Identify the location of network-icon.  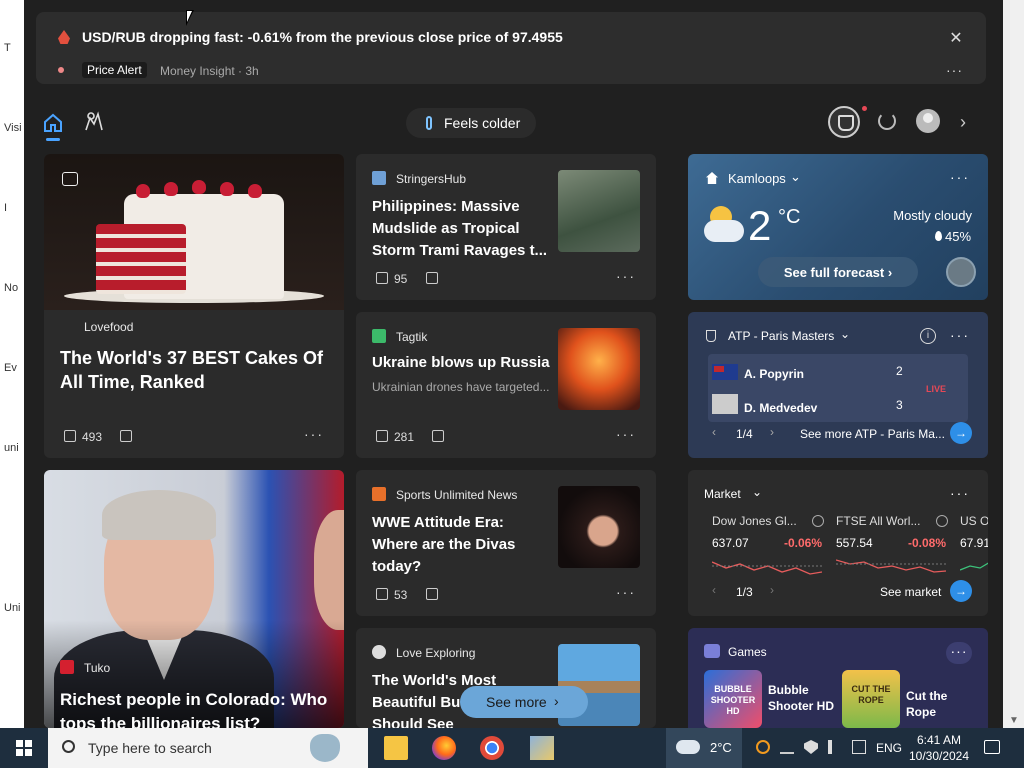
(787, 747).